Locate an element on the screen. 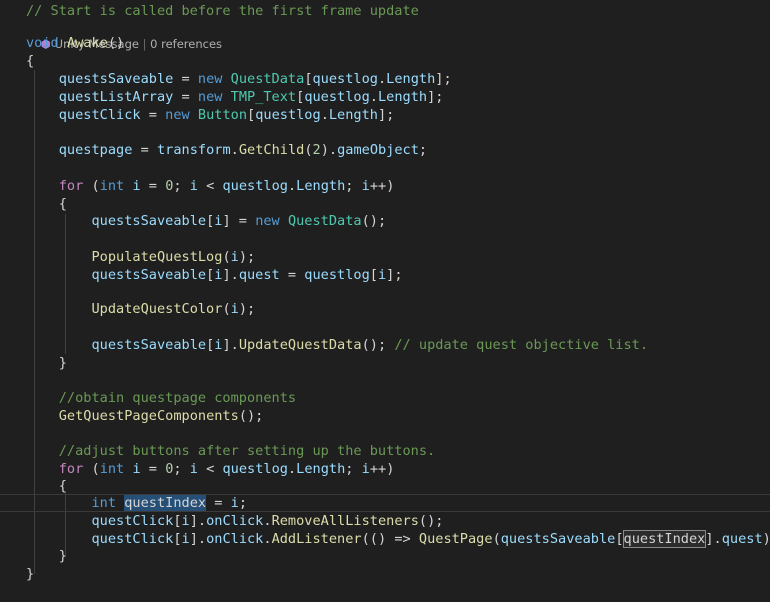 The image size is (770, 602). code-line: questsSaveable[i] = new QuestData(); is located at coordinates (385, 221).